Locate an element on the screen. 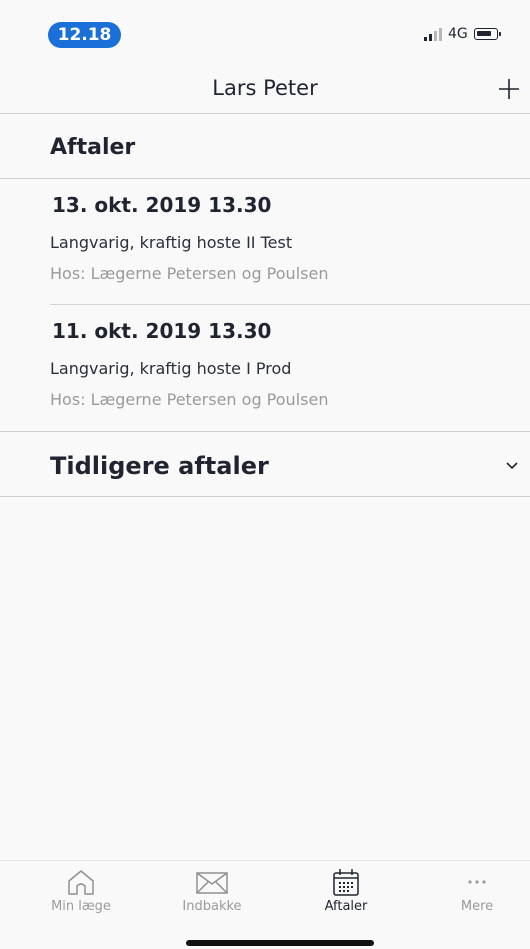 Image resolution: width=530 pixels, height=949 pixels. network-type: 4G is located at coordinates (458, 34).